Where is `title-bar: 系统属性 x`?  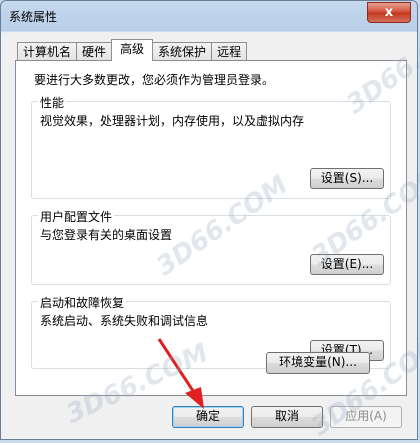
title-bar: 系统属性 x is located at coordinates (209, 16).